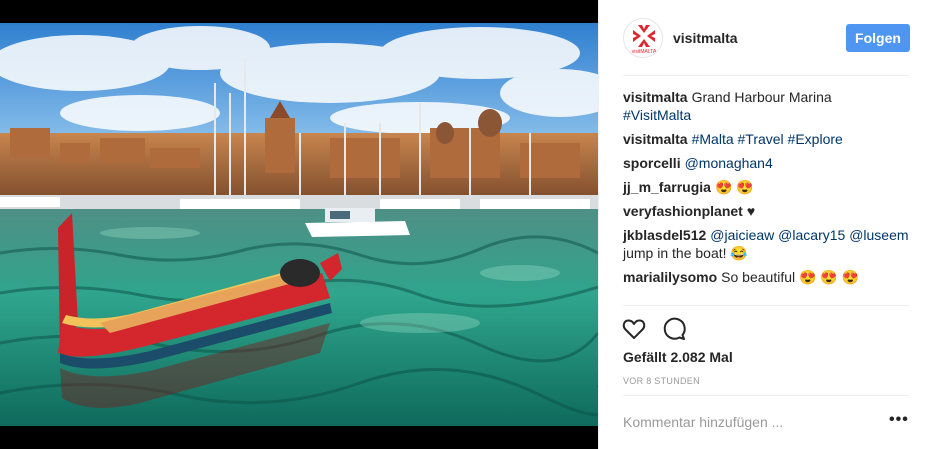 This screenshot has width=933, height=449. I want to click on comment-author: veryfashionplanet, so click(683, 211).